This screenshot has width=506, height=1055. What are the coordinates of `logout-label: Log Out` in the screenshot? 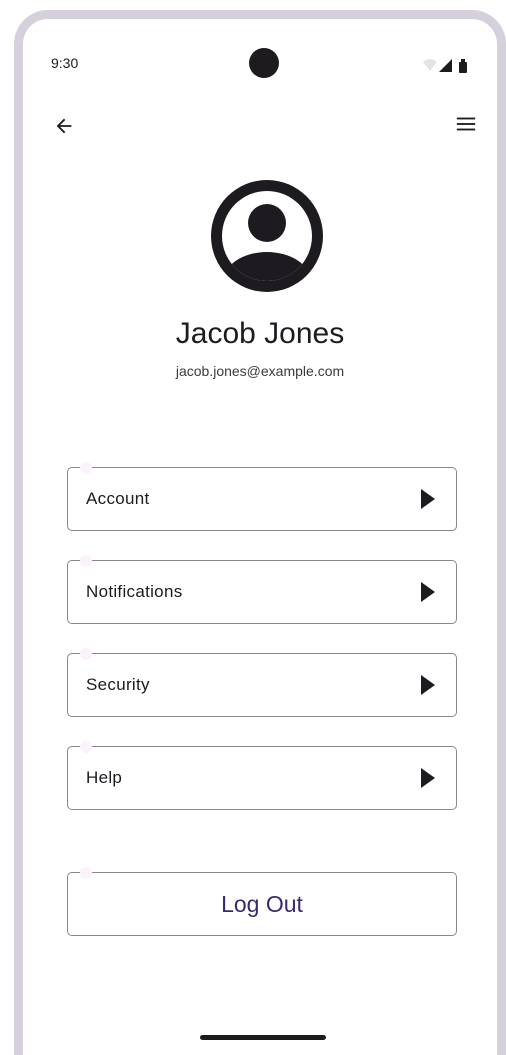 It's located at (262, 903).